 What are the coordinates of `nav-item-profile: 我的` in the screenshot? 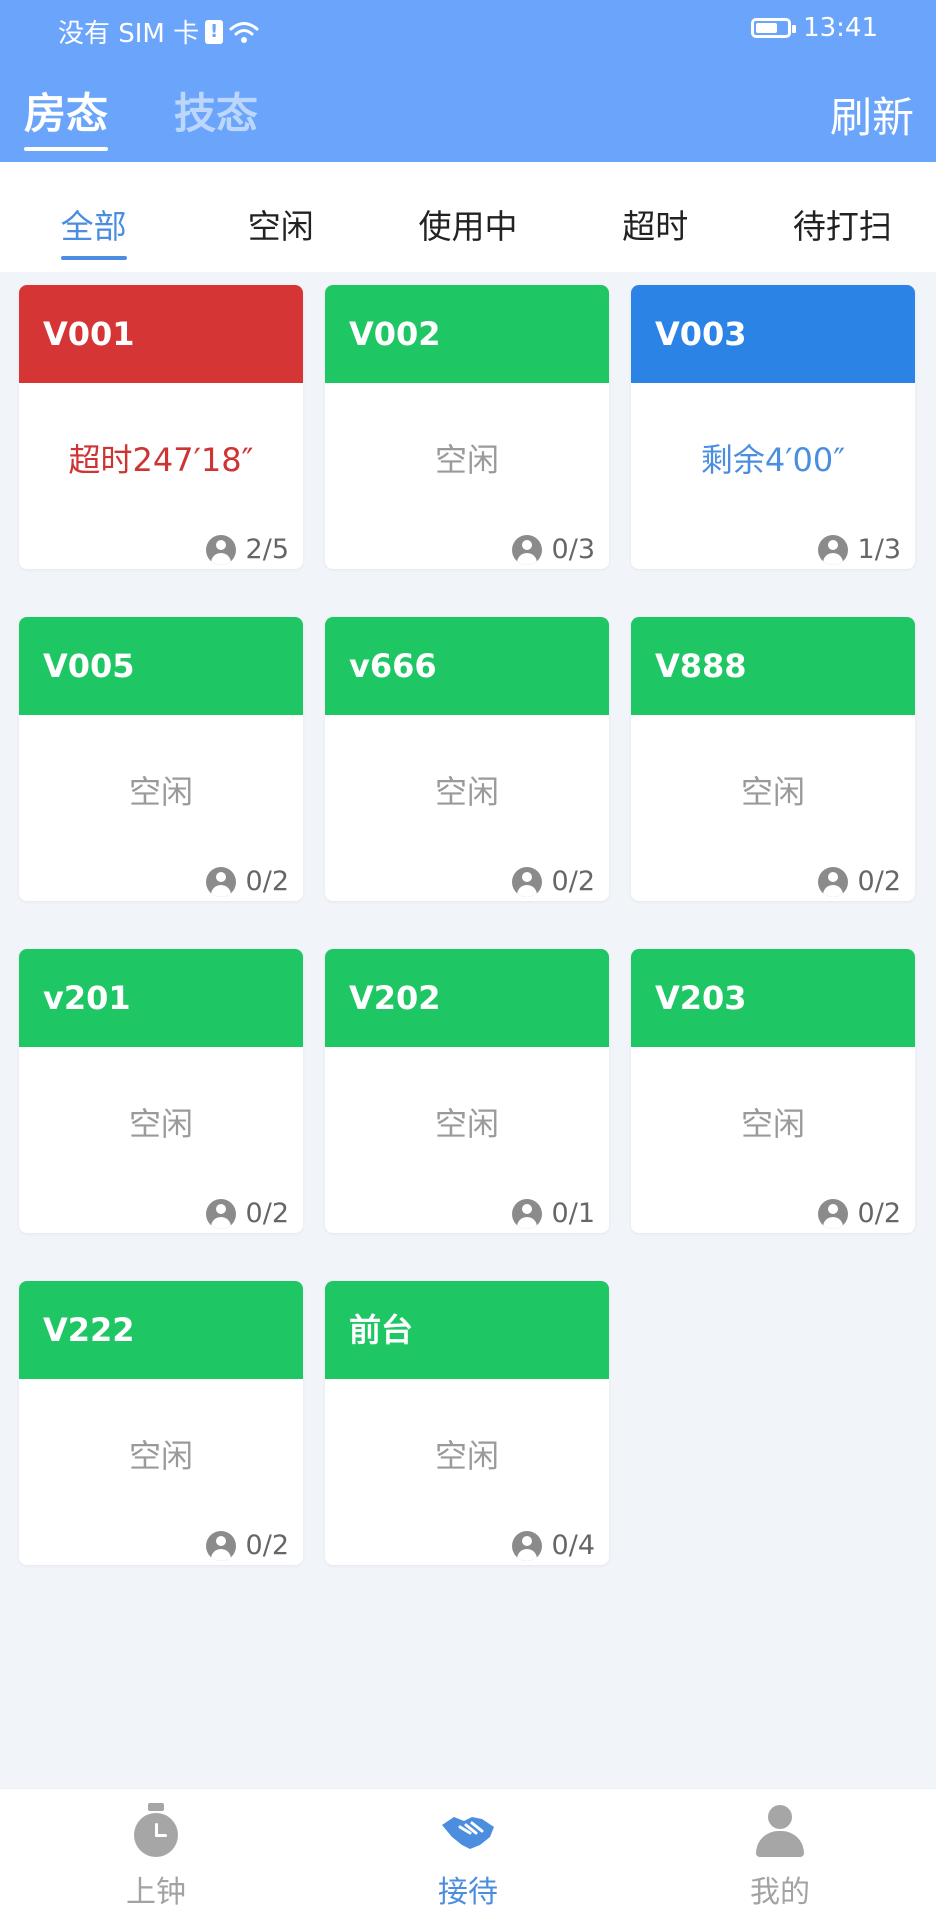 It's located at (780, 1852).